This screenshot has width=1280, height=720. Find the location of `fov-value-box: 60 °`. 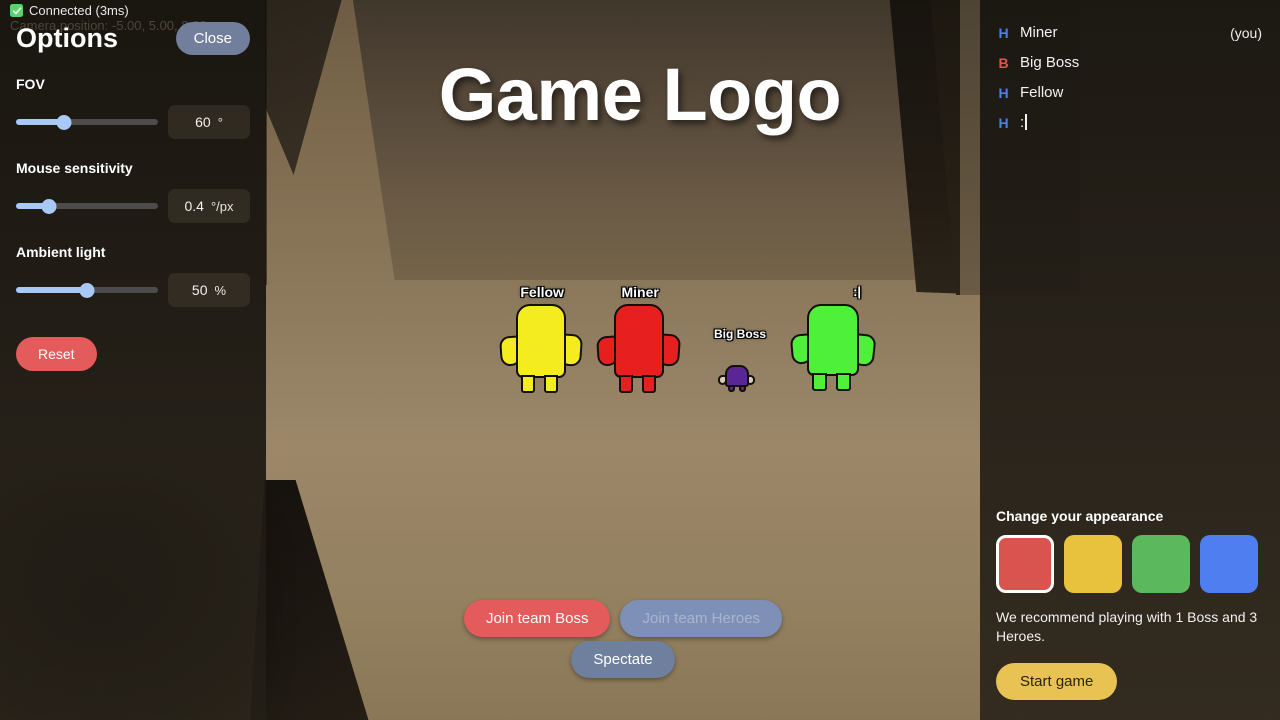

fov-value-box: 60 ° is located at coordinates (209, 122).